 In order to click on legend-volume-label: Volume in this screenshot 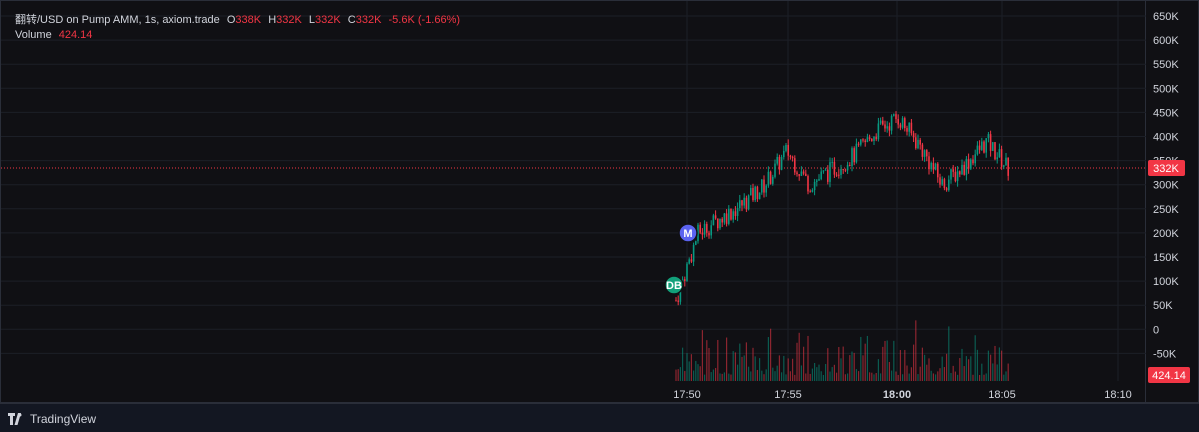, I will do `click(33, 35)`.